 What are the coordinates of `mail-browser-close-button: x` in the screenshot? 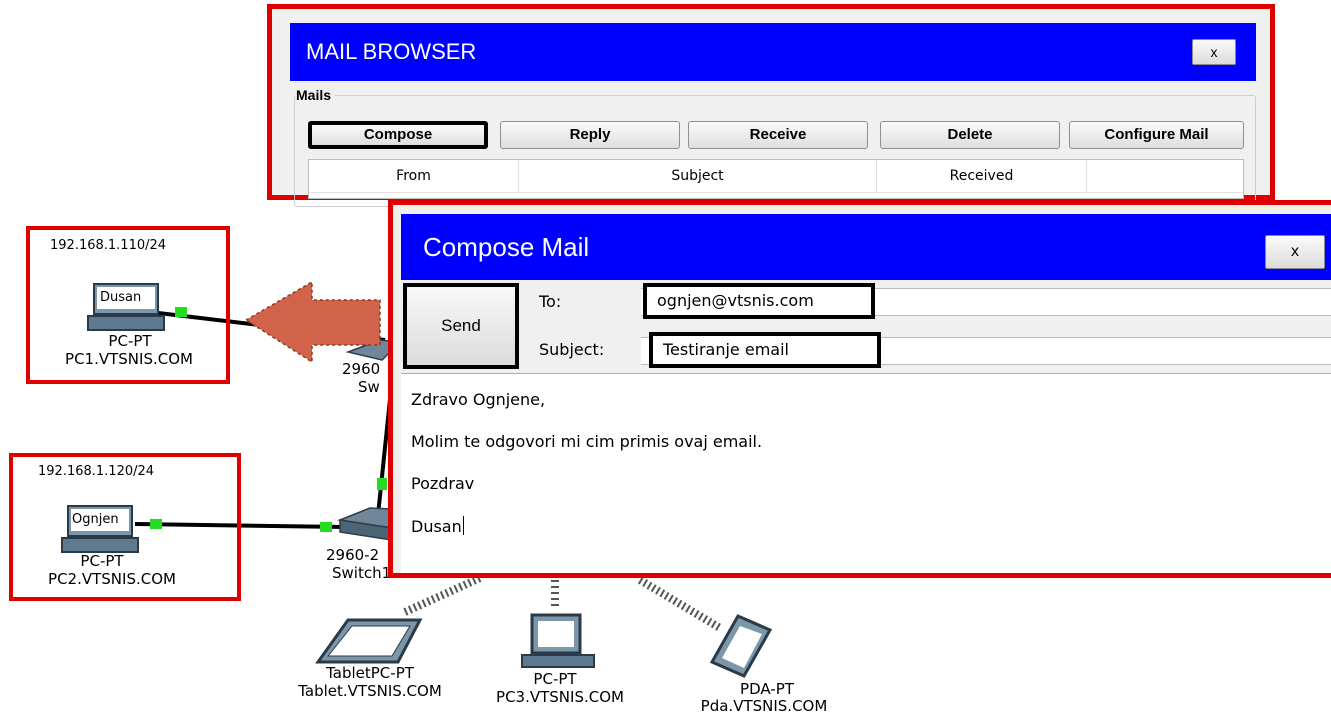 It's located at (1214, 52).